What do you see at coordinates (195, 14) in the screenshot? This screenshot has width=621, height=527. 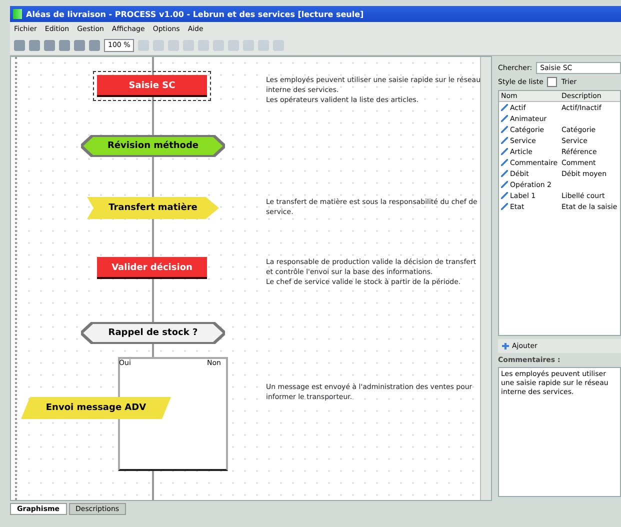 I see `window-title: Aléas de livraison - PROCESS v1.00 - Lebrun et des services [lecture seule]` at bounding box center [195, 14].